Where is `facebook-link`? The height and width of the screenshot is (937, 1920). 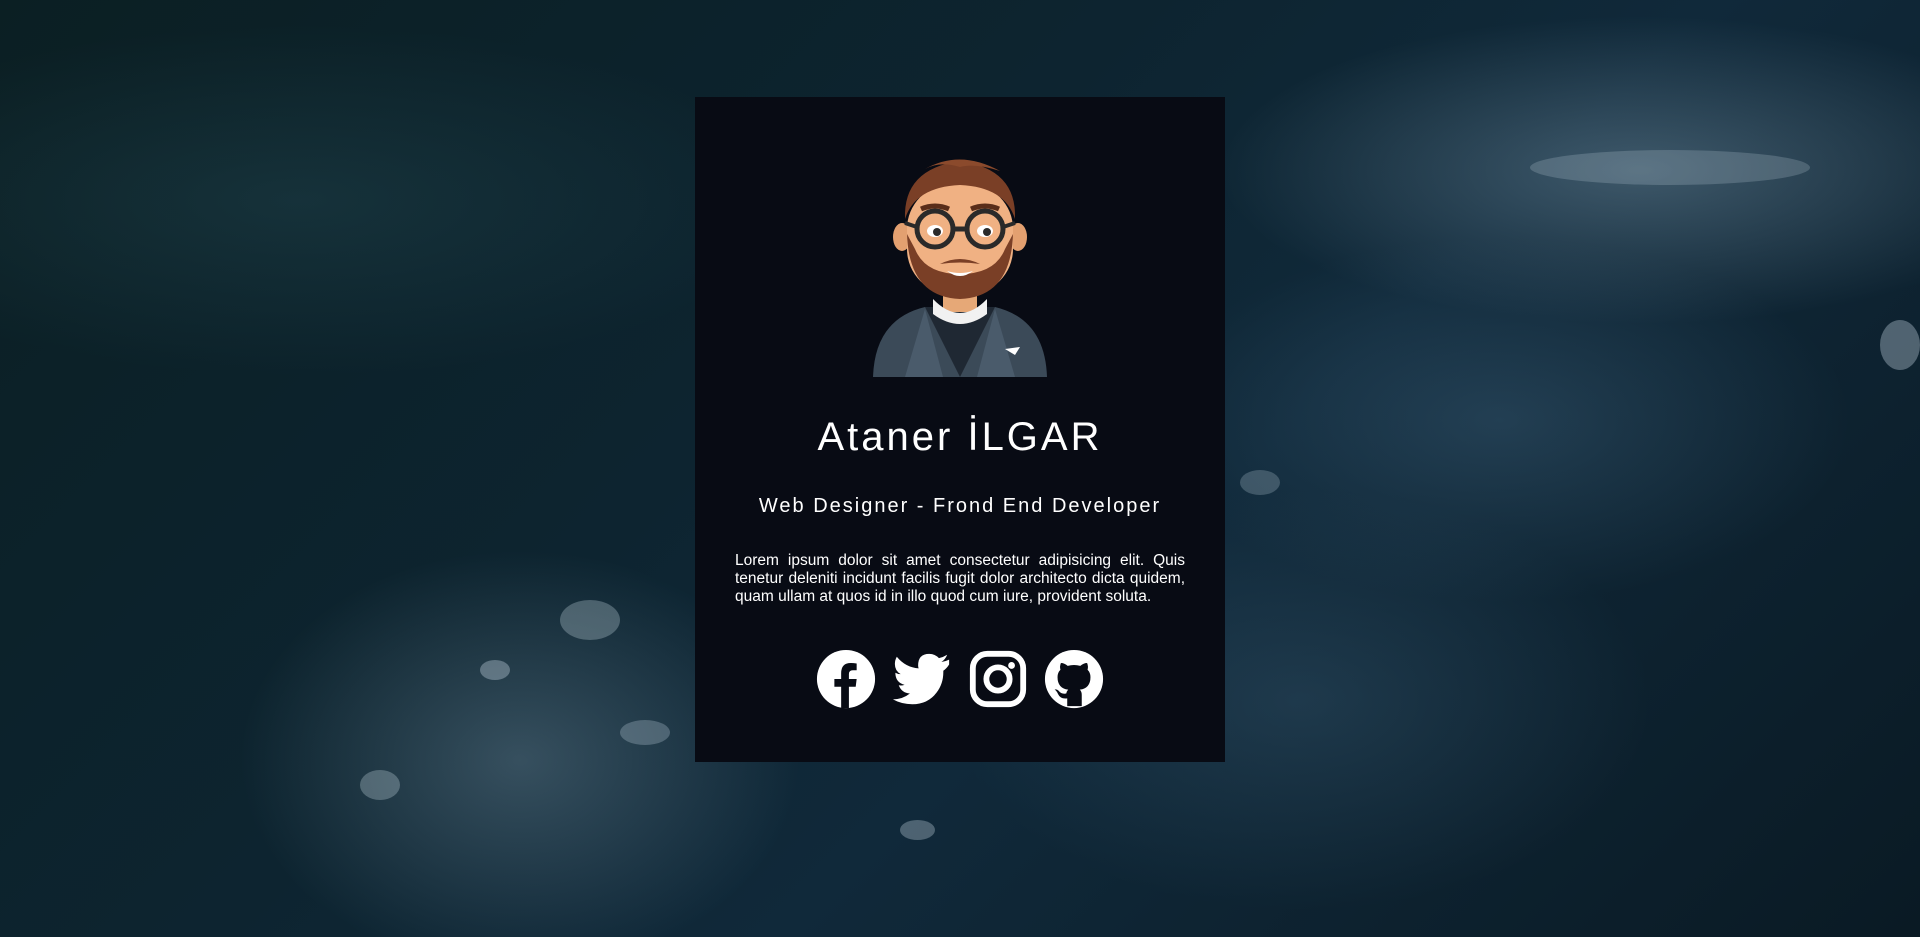 facebook-link is located at coordinates (846, 679).